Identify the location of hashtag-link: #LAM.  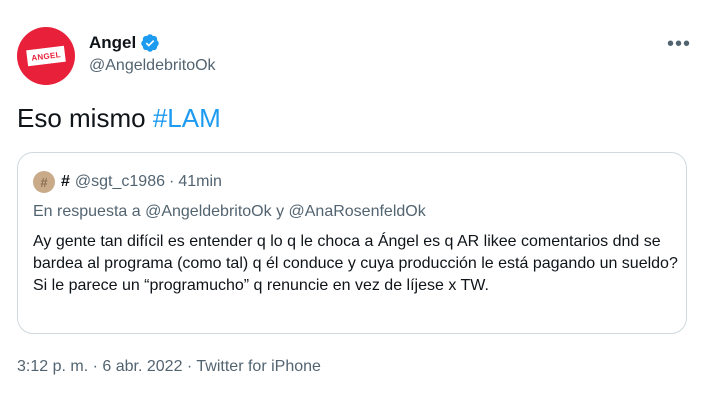
(187, 118).